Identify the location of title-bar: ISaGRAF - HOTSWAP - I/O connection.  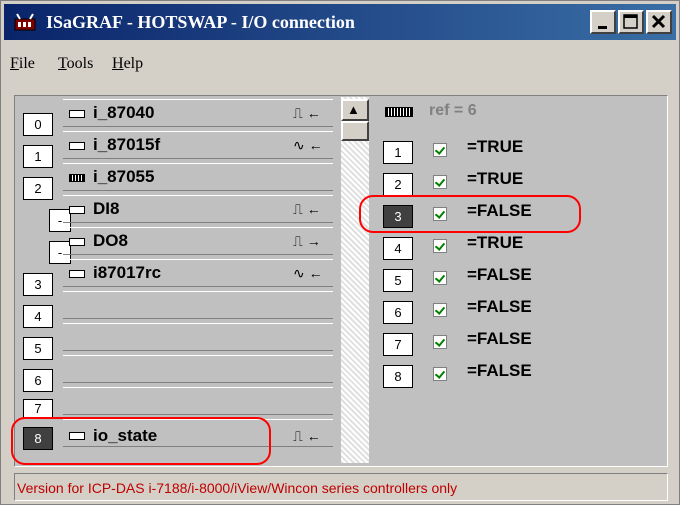
(340, 22).